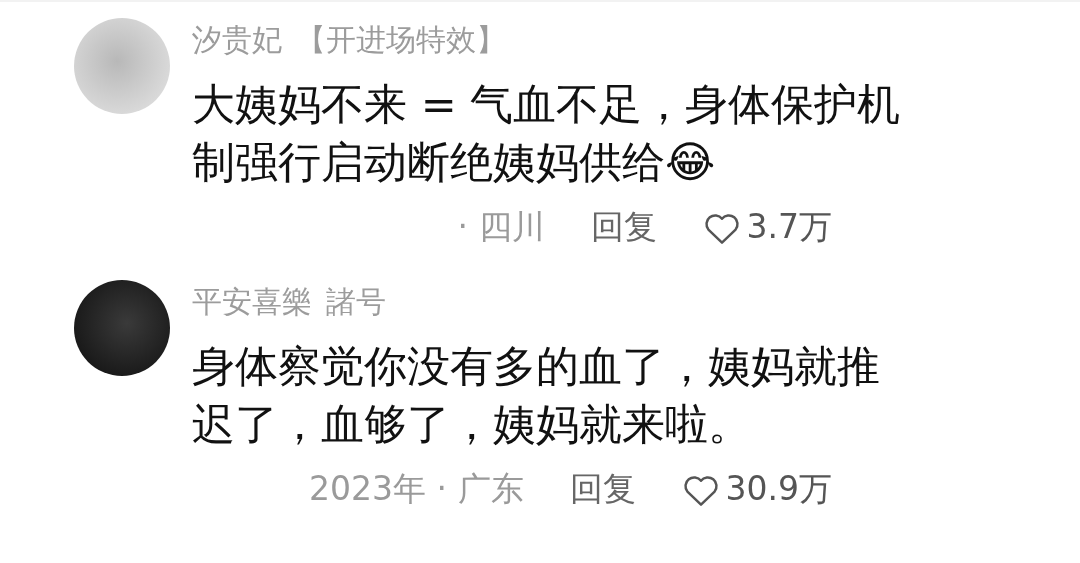  What do you see at coordinates (416, 489) in the screenshot?
I see `comment-meta: 2023年 · 广东` at bounding box center [416, 489].